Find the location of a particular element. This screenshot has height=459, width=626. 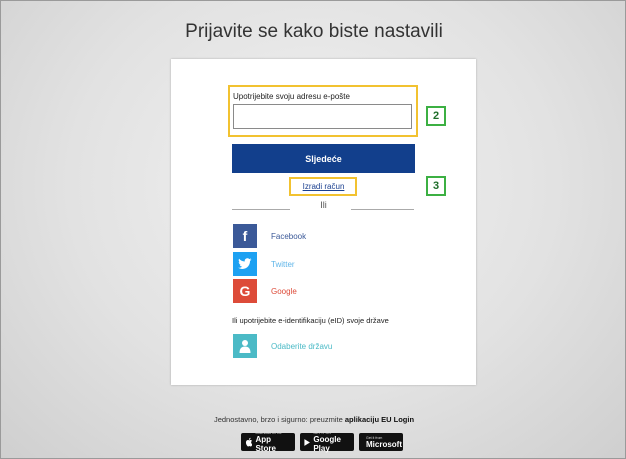

app-store-big-text: App Store is located at coordinates (265, 444).